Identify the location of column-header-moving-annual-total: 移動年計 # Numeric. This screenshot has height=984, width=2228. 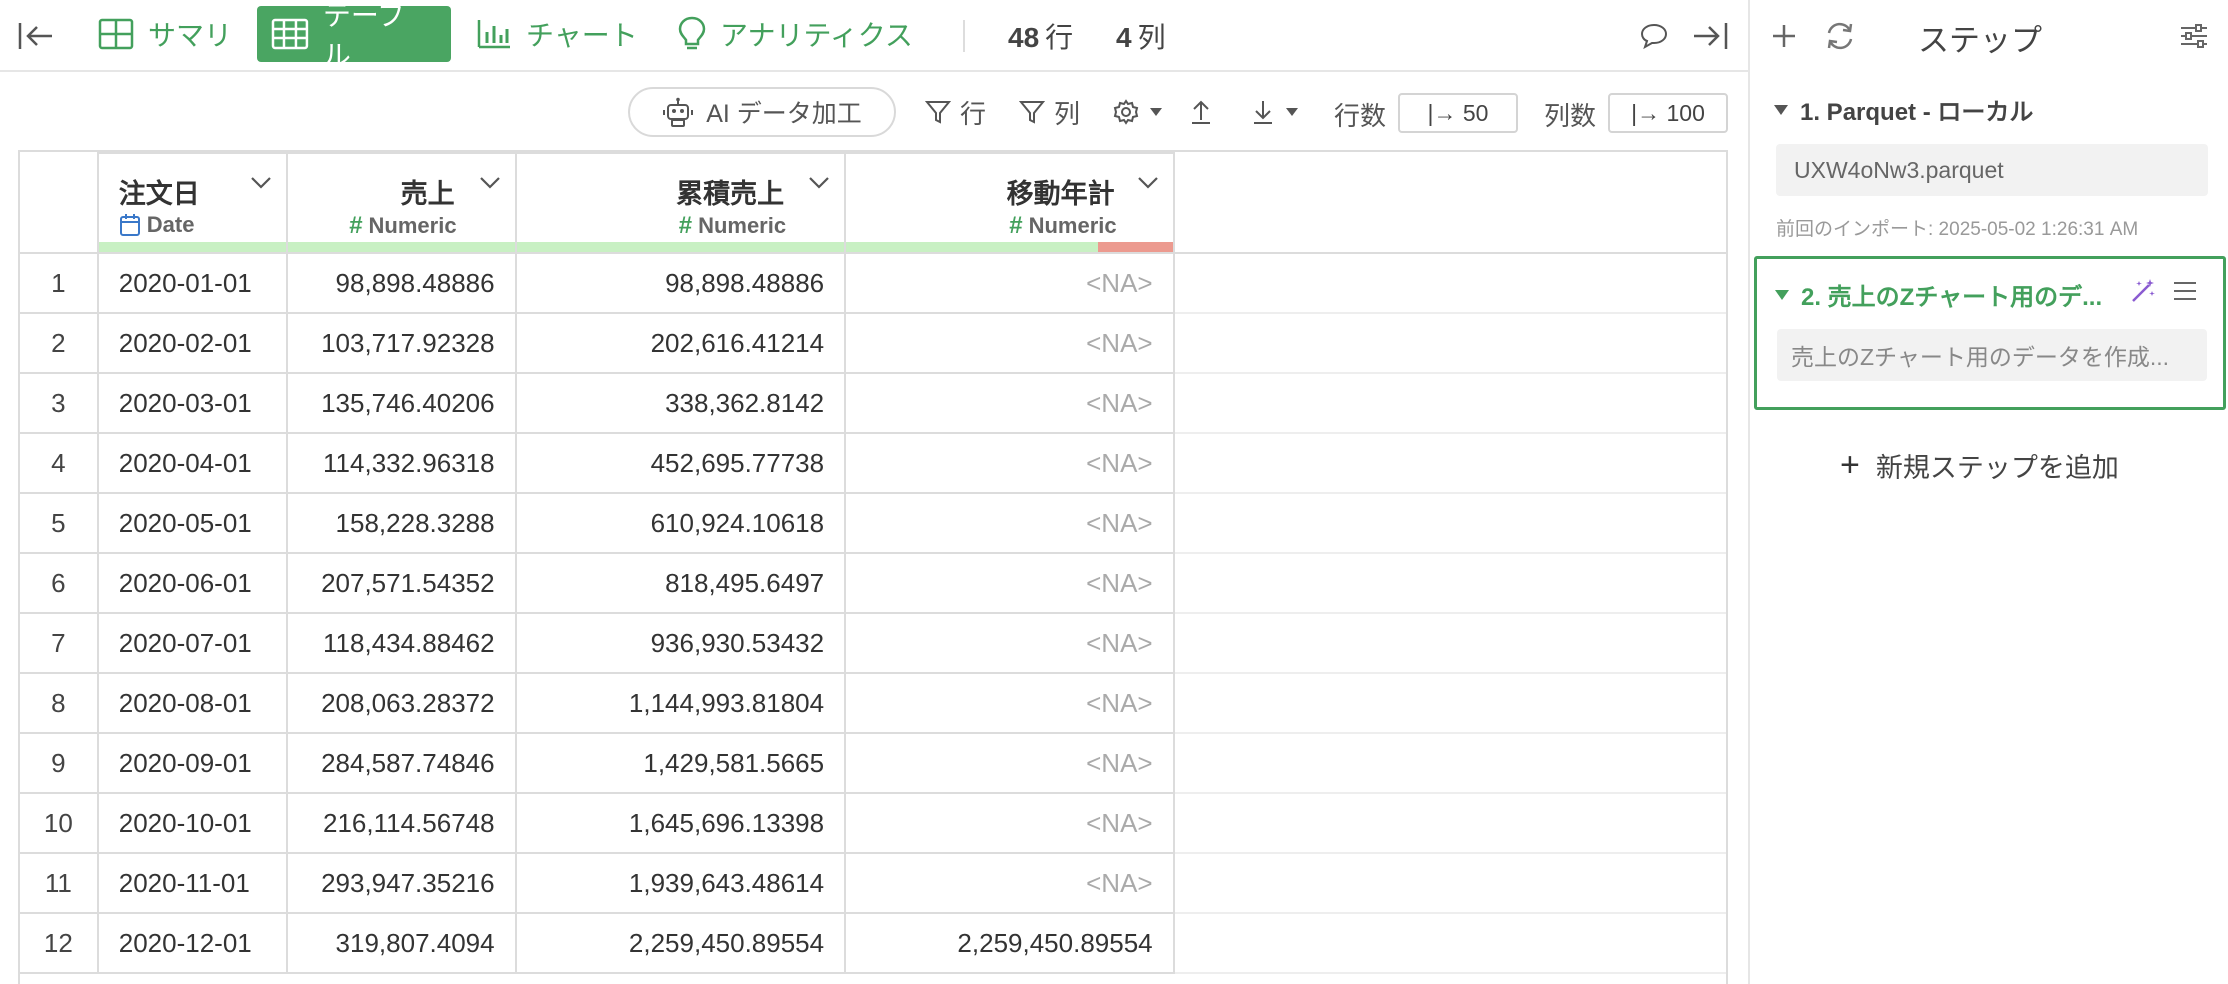
(1009, 203).